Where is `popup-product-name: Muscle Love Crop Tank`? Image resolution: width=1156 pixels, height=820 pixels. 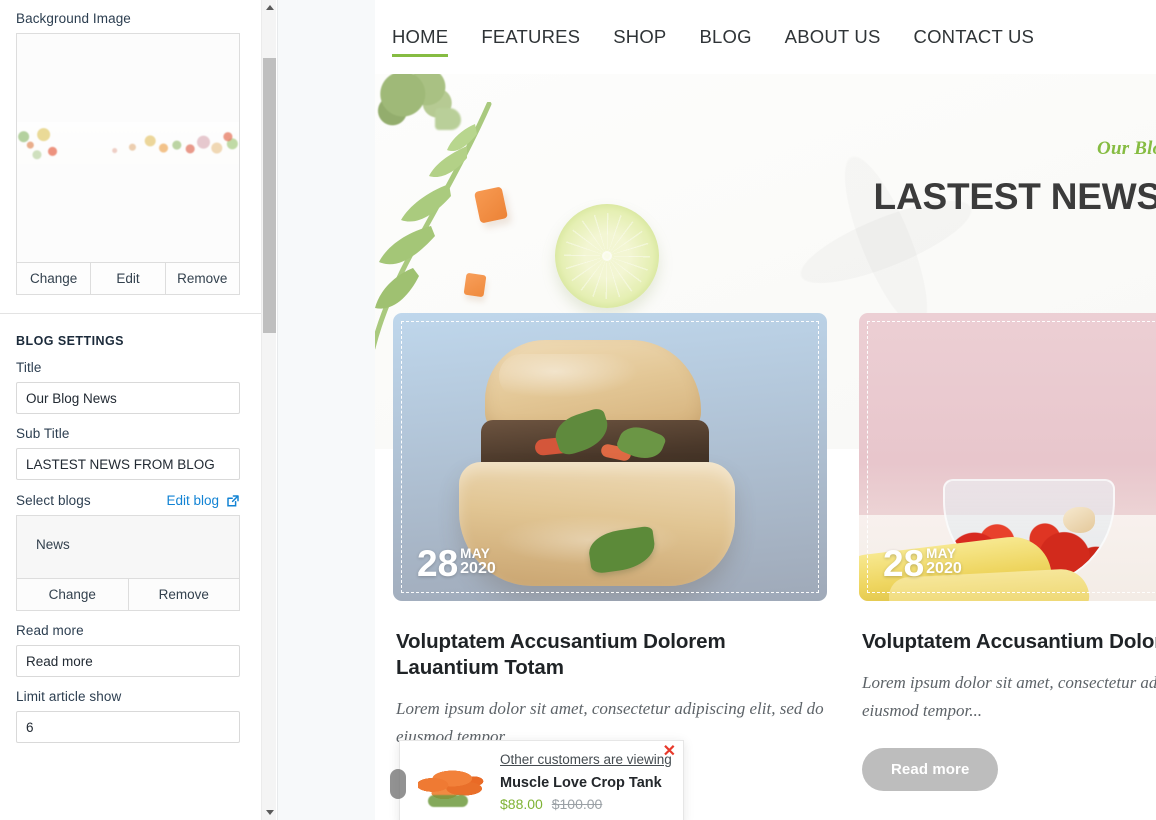
popup-product-name: Muscle Love Crop Tank is located at coordinates (586, 783).